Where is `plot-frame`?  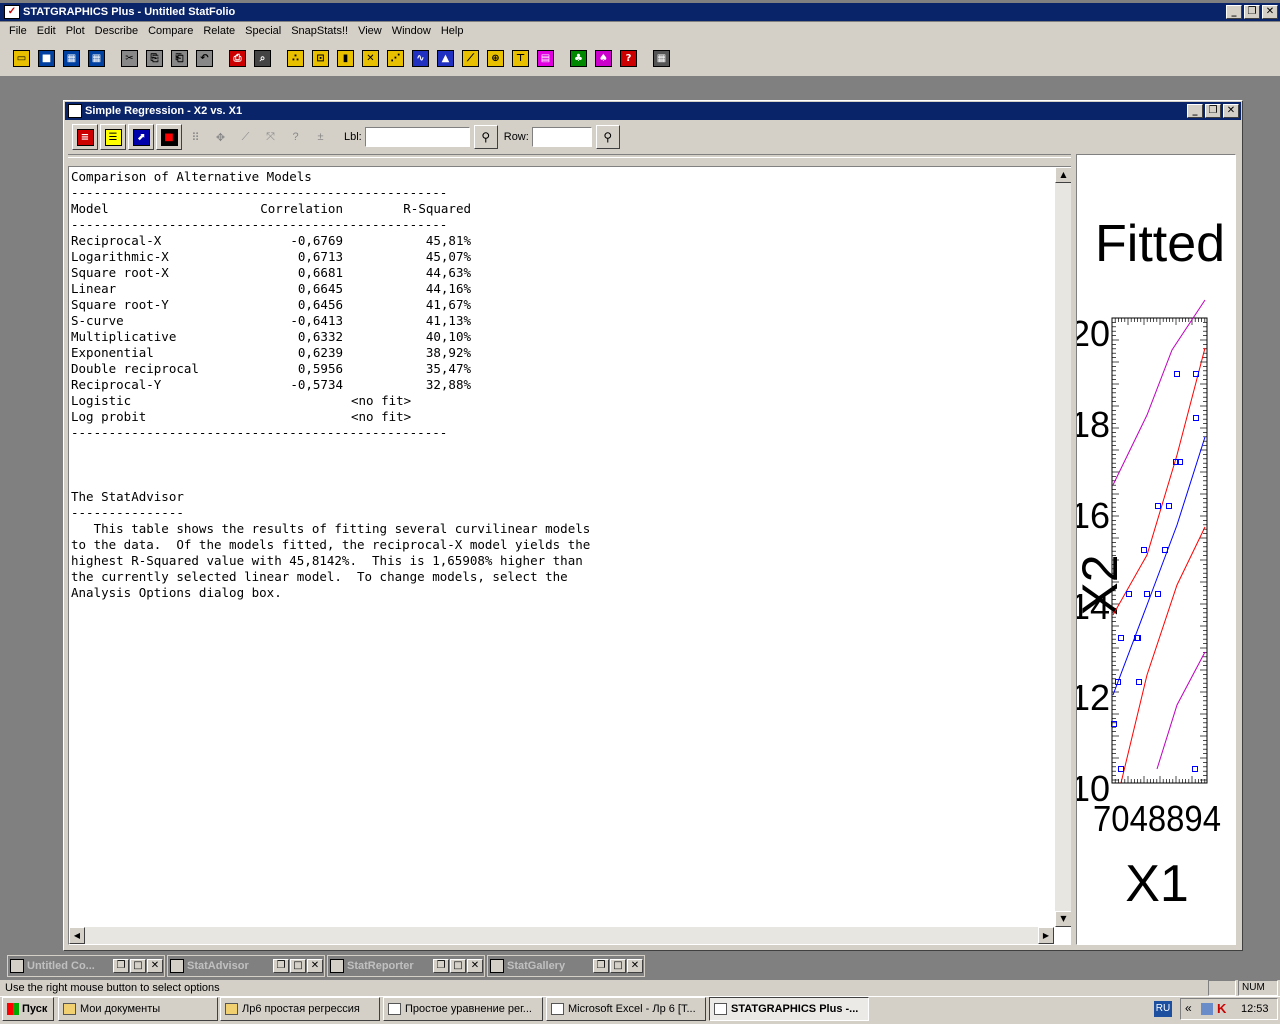 plot-frame is located at coordinates (1159, 550).